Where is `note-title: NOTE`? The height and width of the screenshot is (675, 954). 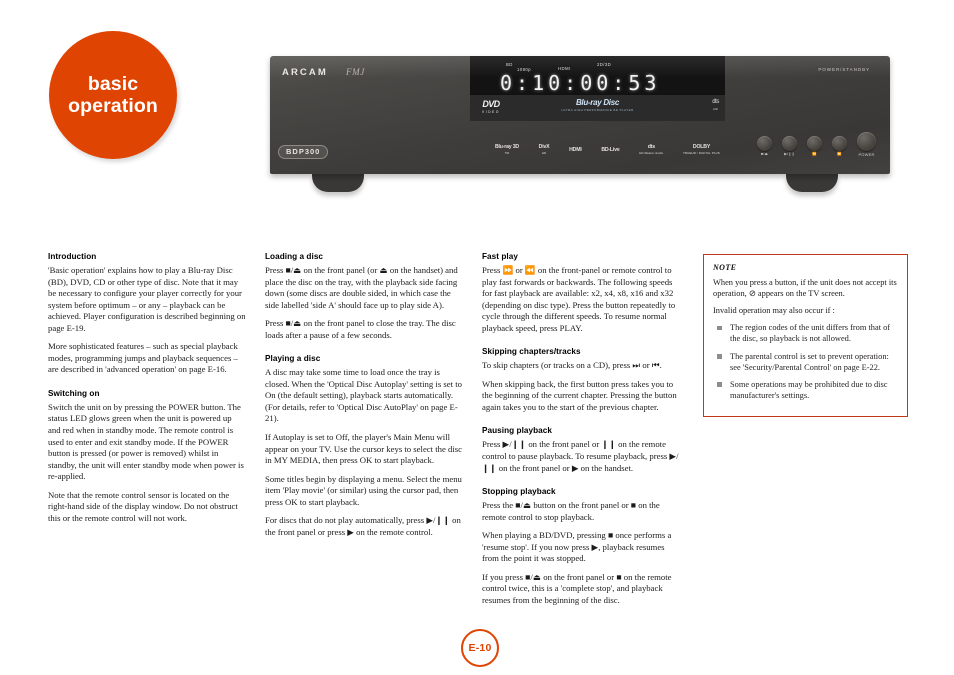 note-title: NOTE is located at coordinates (725, 267).